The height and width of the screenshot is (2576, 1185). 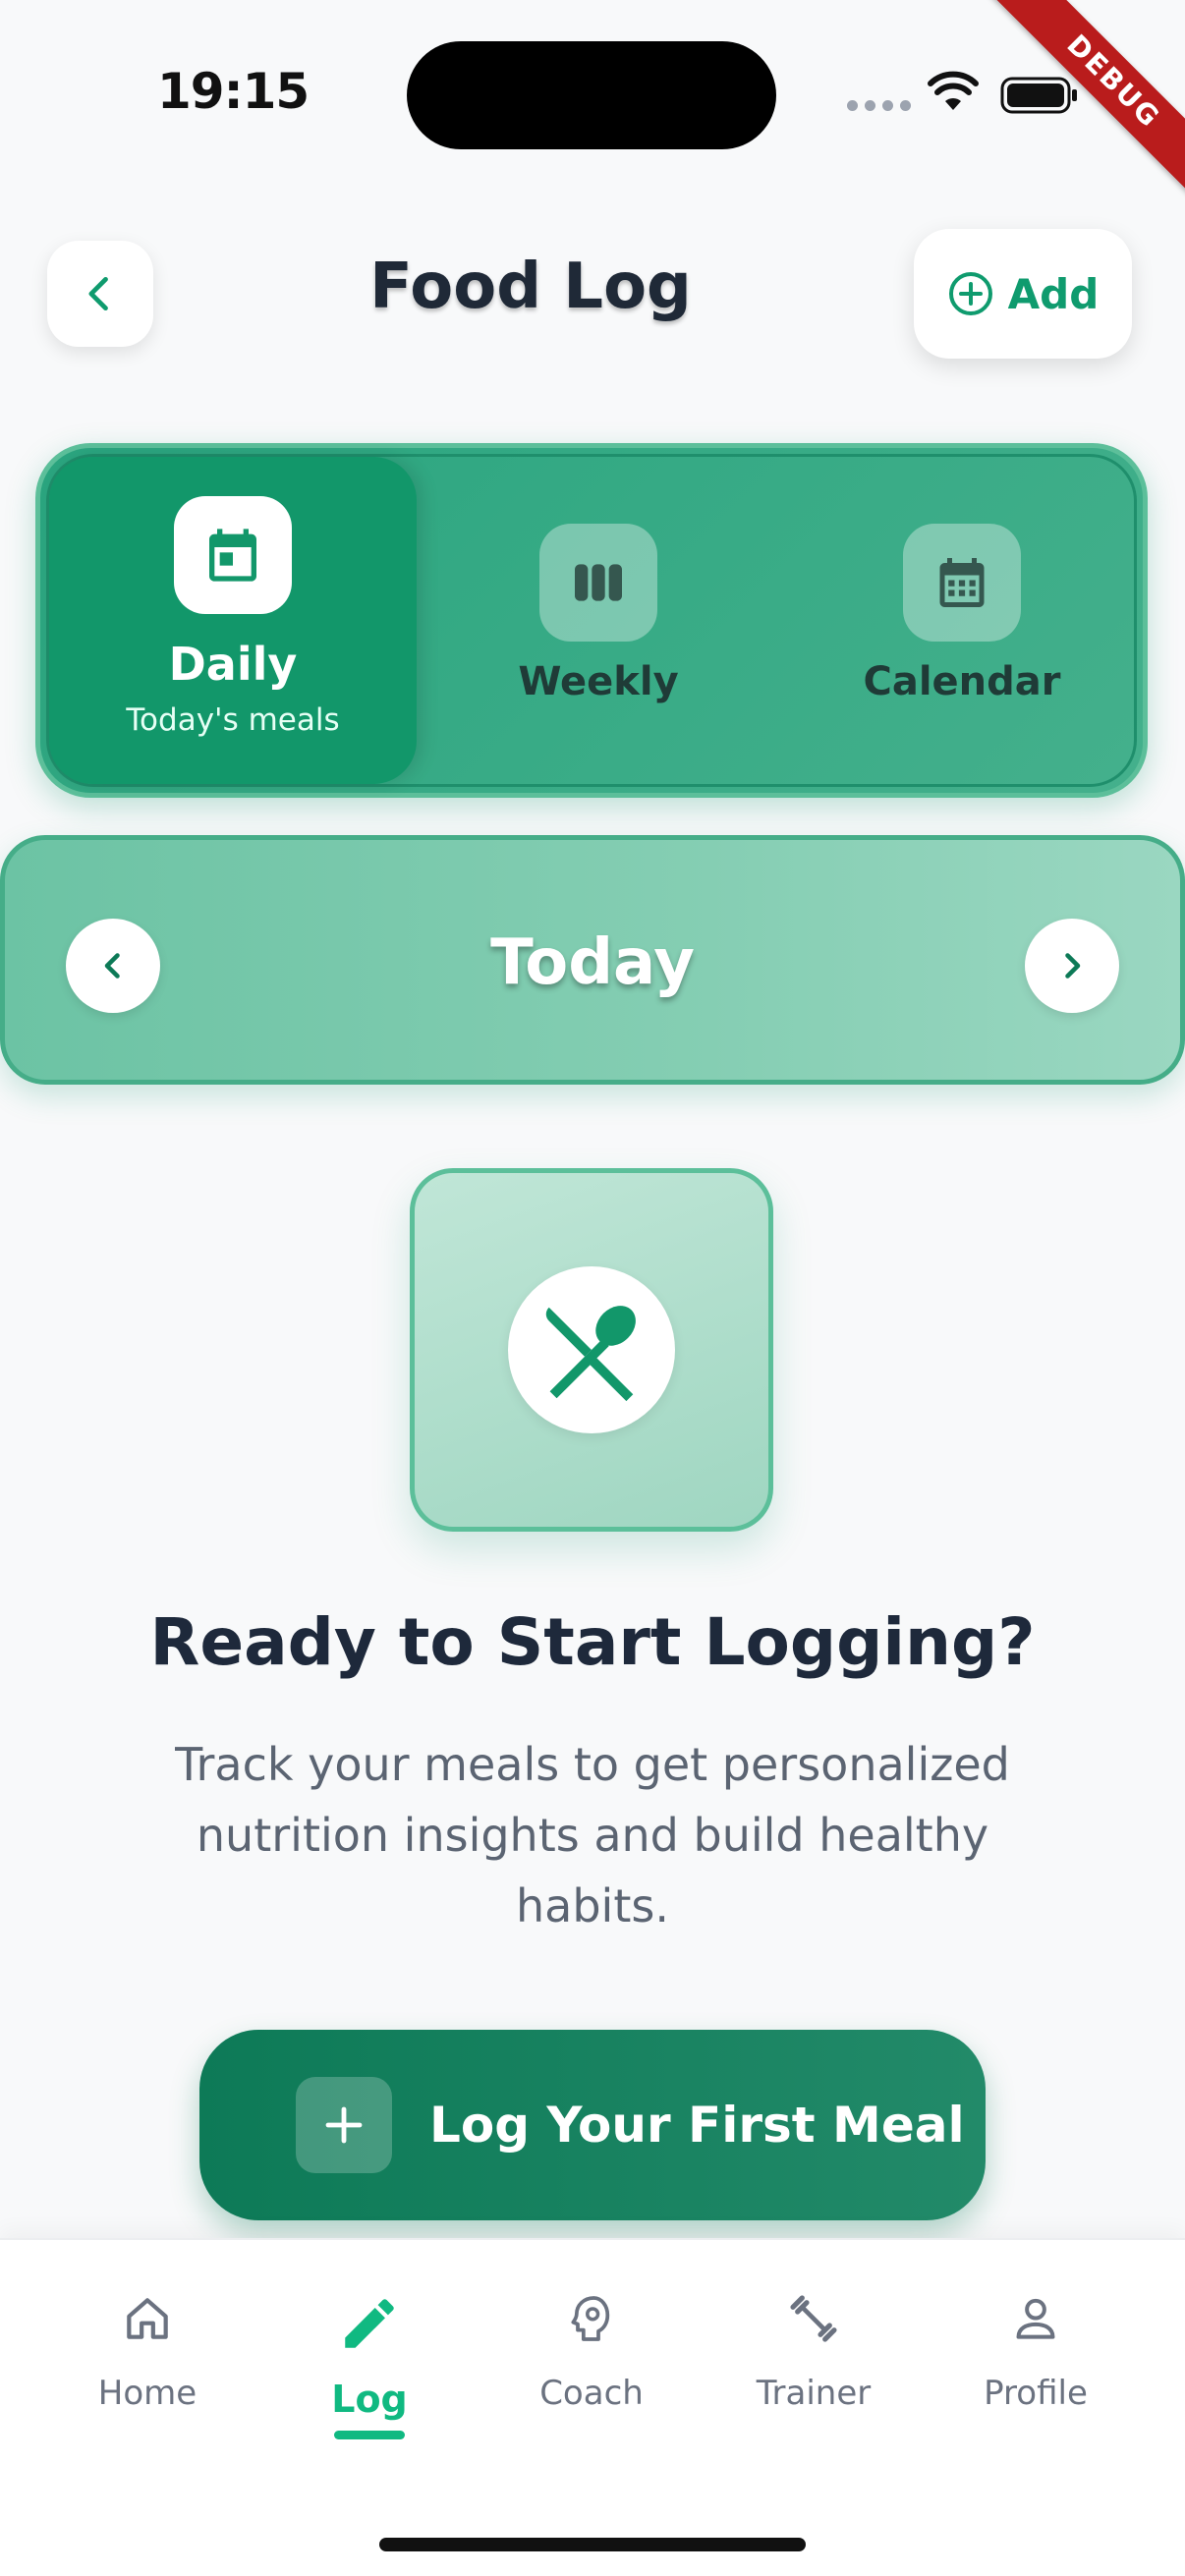 I want to click on calendar-month-icon, so click(x=962, y=582).